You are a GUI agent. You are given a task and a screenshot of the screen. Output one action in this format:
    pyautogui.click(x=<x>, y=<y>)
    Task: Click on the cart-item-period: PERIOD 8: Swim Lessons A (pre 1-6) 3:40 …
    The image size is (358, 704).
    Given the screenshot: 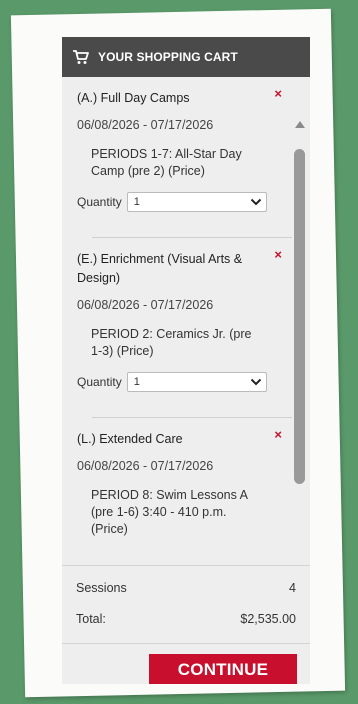 What is the action you would take?
    pyautogui.click(x=169, y=512)
    